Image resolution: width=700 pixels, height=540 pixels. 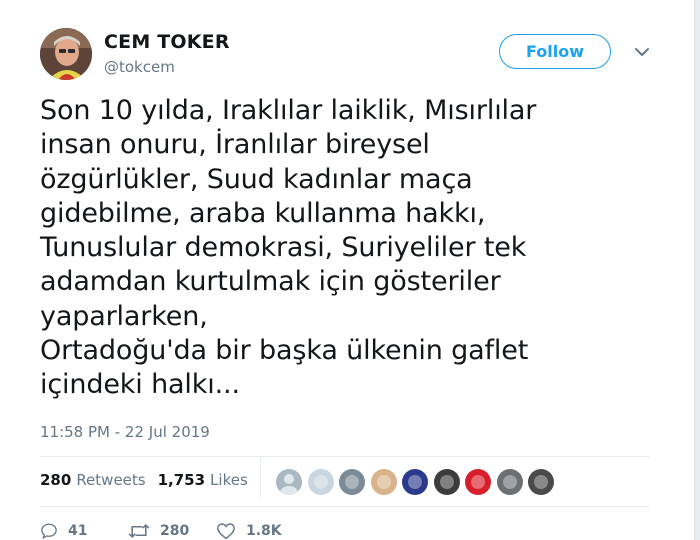 I want to click on likes-count: 1,753, so click(x=181, y=480).